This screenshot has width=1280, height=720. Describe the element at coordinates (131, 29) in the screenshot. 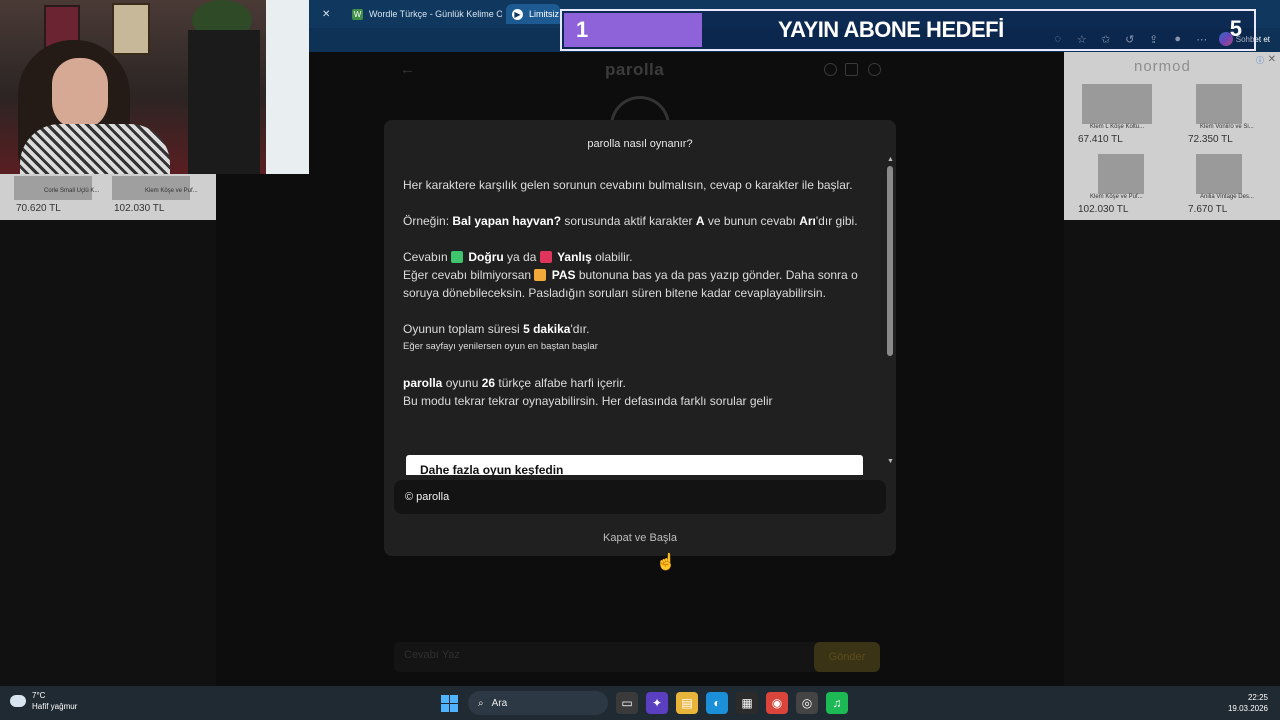

I see `wall-painting` at that location.